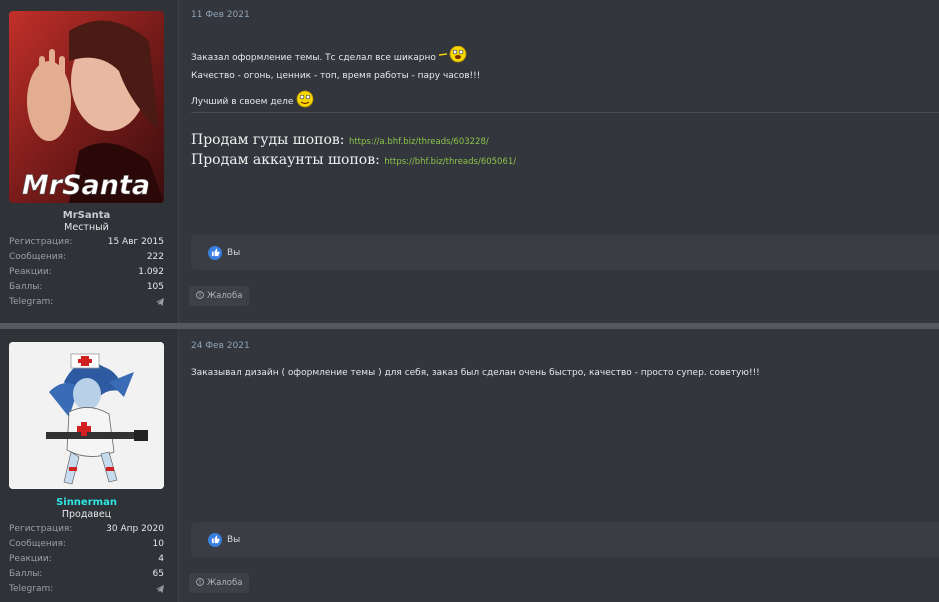  What do you see at coordinates (86, 287) in the screenshot?
I see `stat-points: Баллы: 105` at bounding box center [86, 287].